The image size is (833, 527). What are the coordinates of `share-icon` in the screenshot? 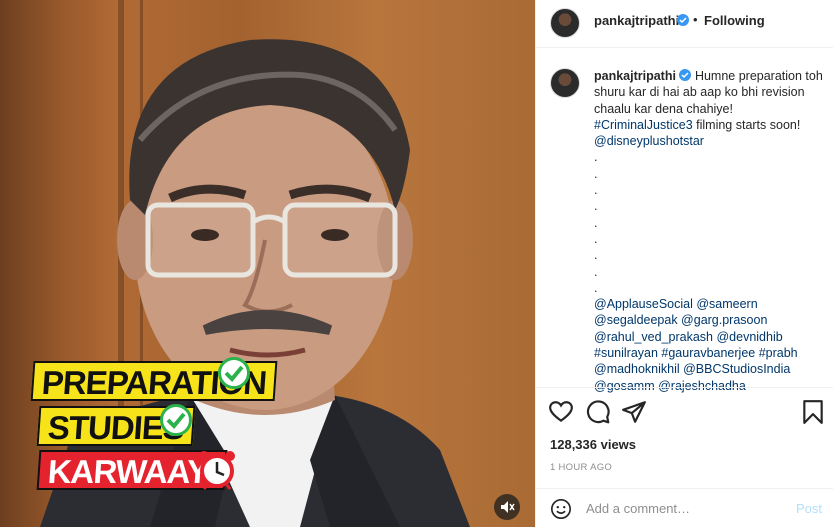 It's located at (634, 412).